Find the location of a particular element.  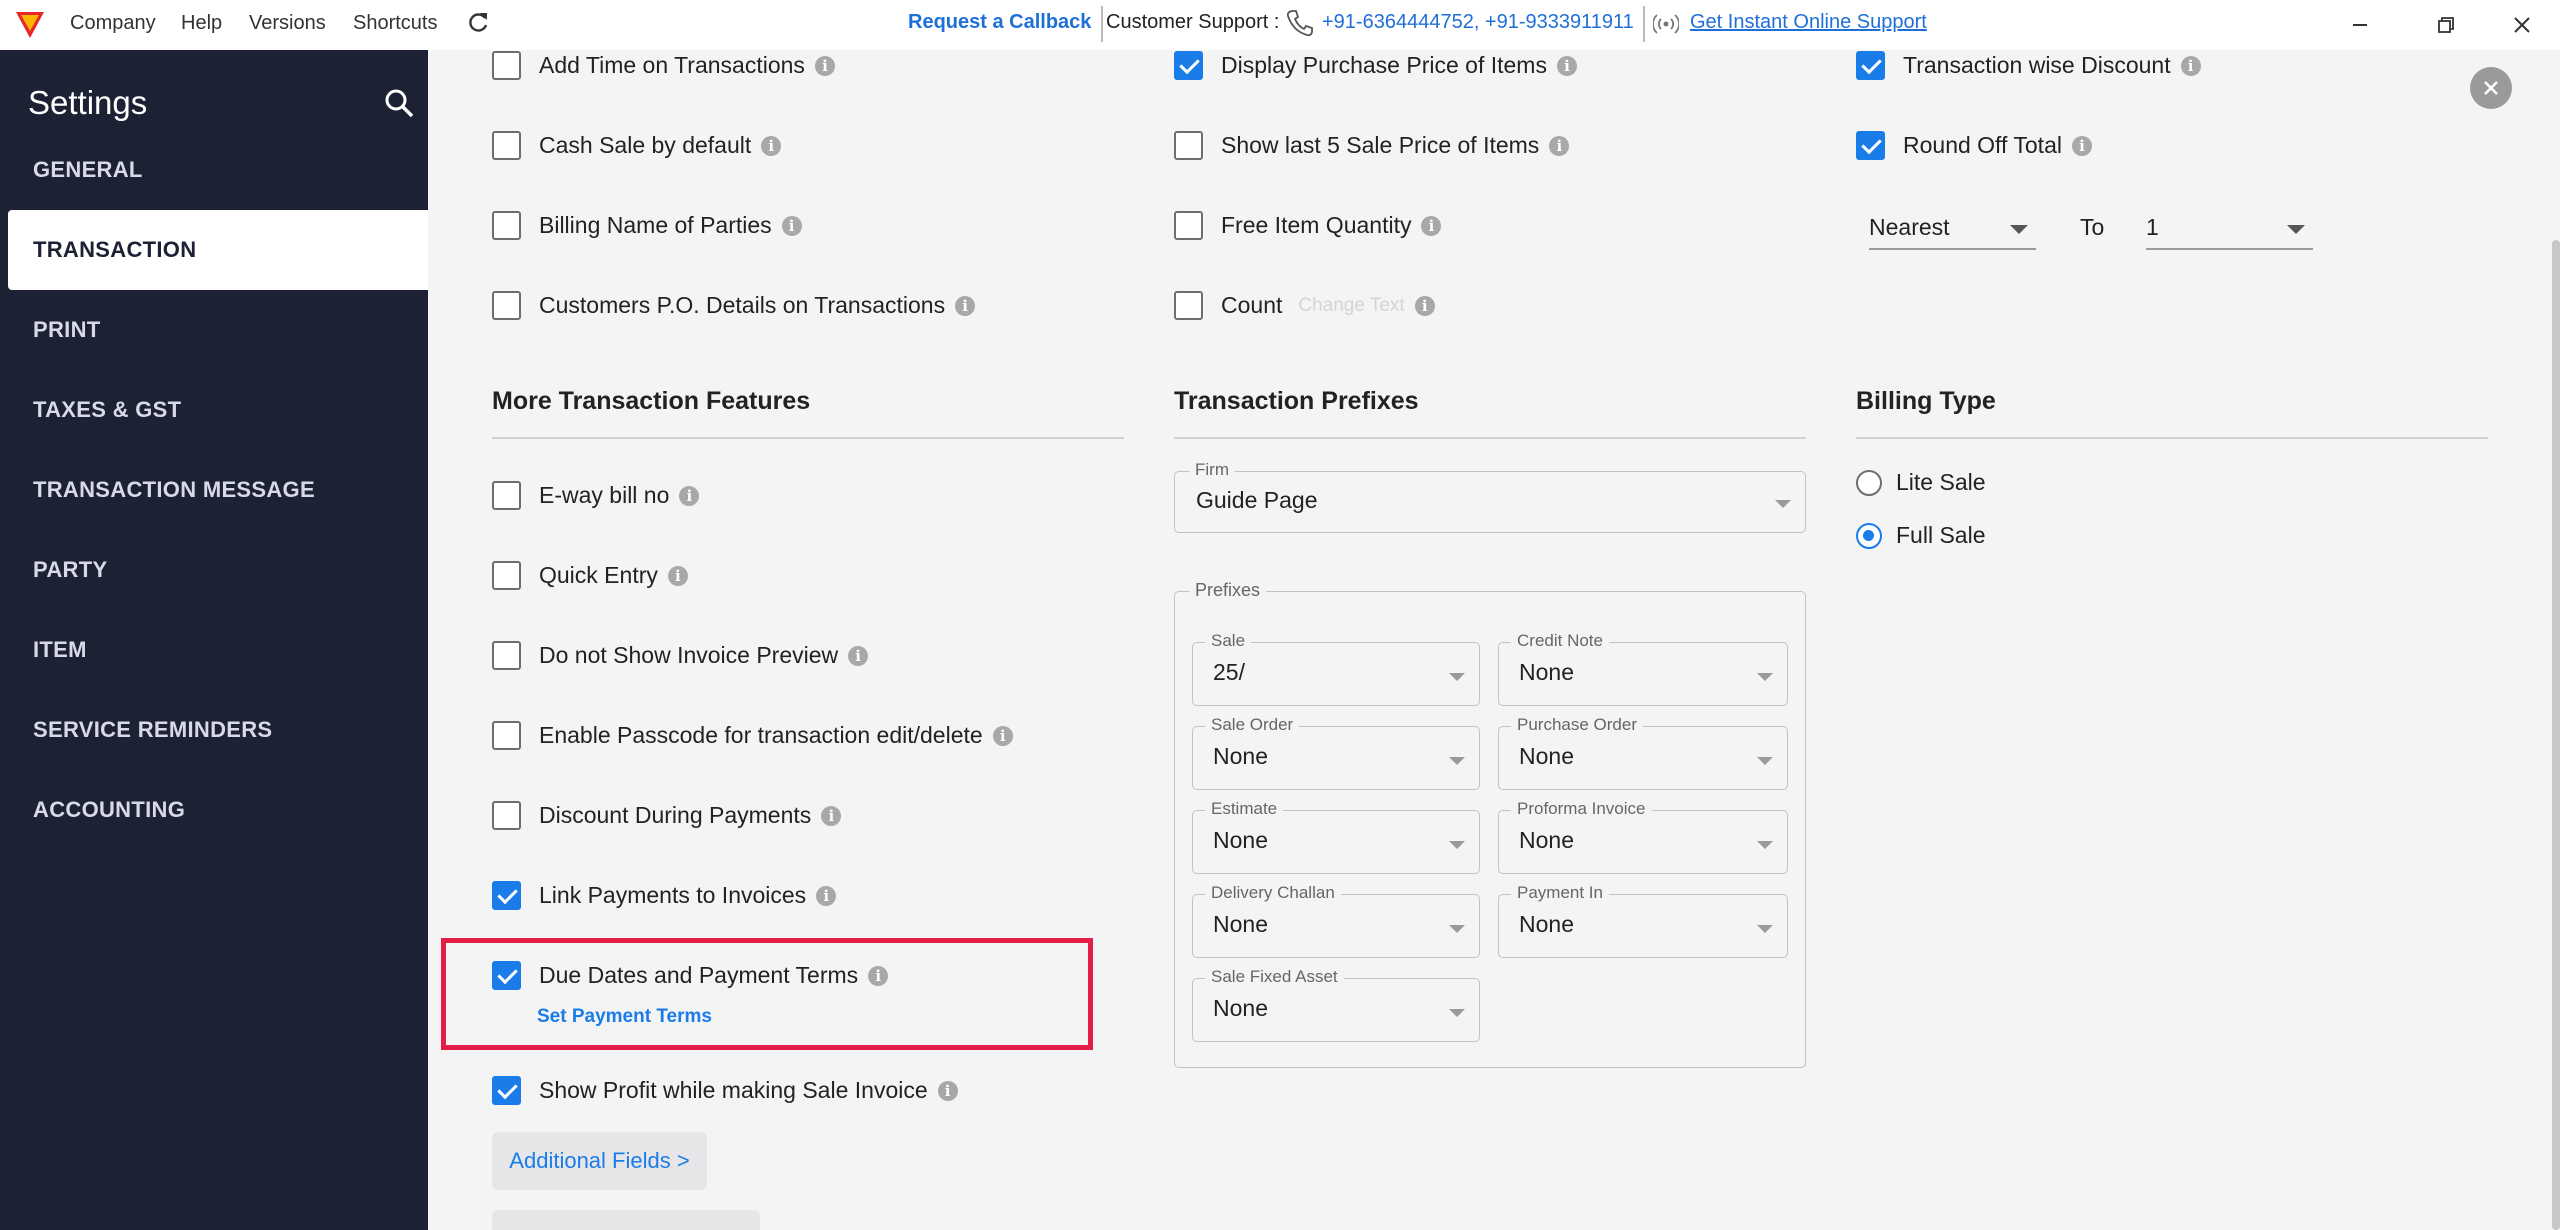

prefix-payment-in-select: Payment In None is located at coordinates (1643, 920).